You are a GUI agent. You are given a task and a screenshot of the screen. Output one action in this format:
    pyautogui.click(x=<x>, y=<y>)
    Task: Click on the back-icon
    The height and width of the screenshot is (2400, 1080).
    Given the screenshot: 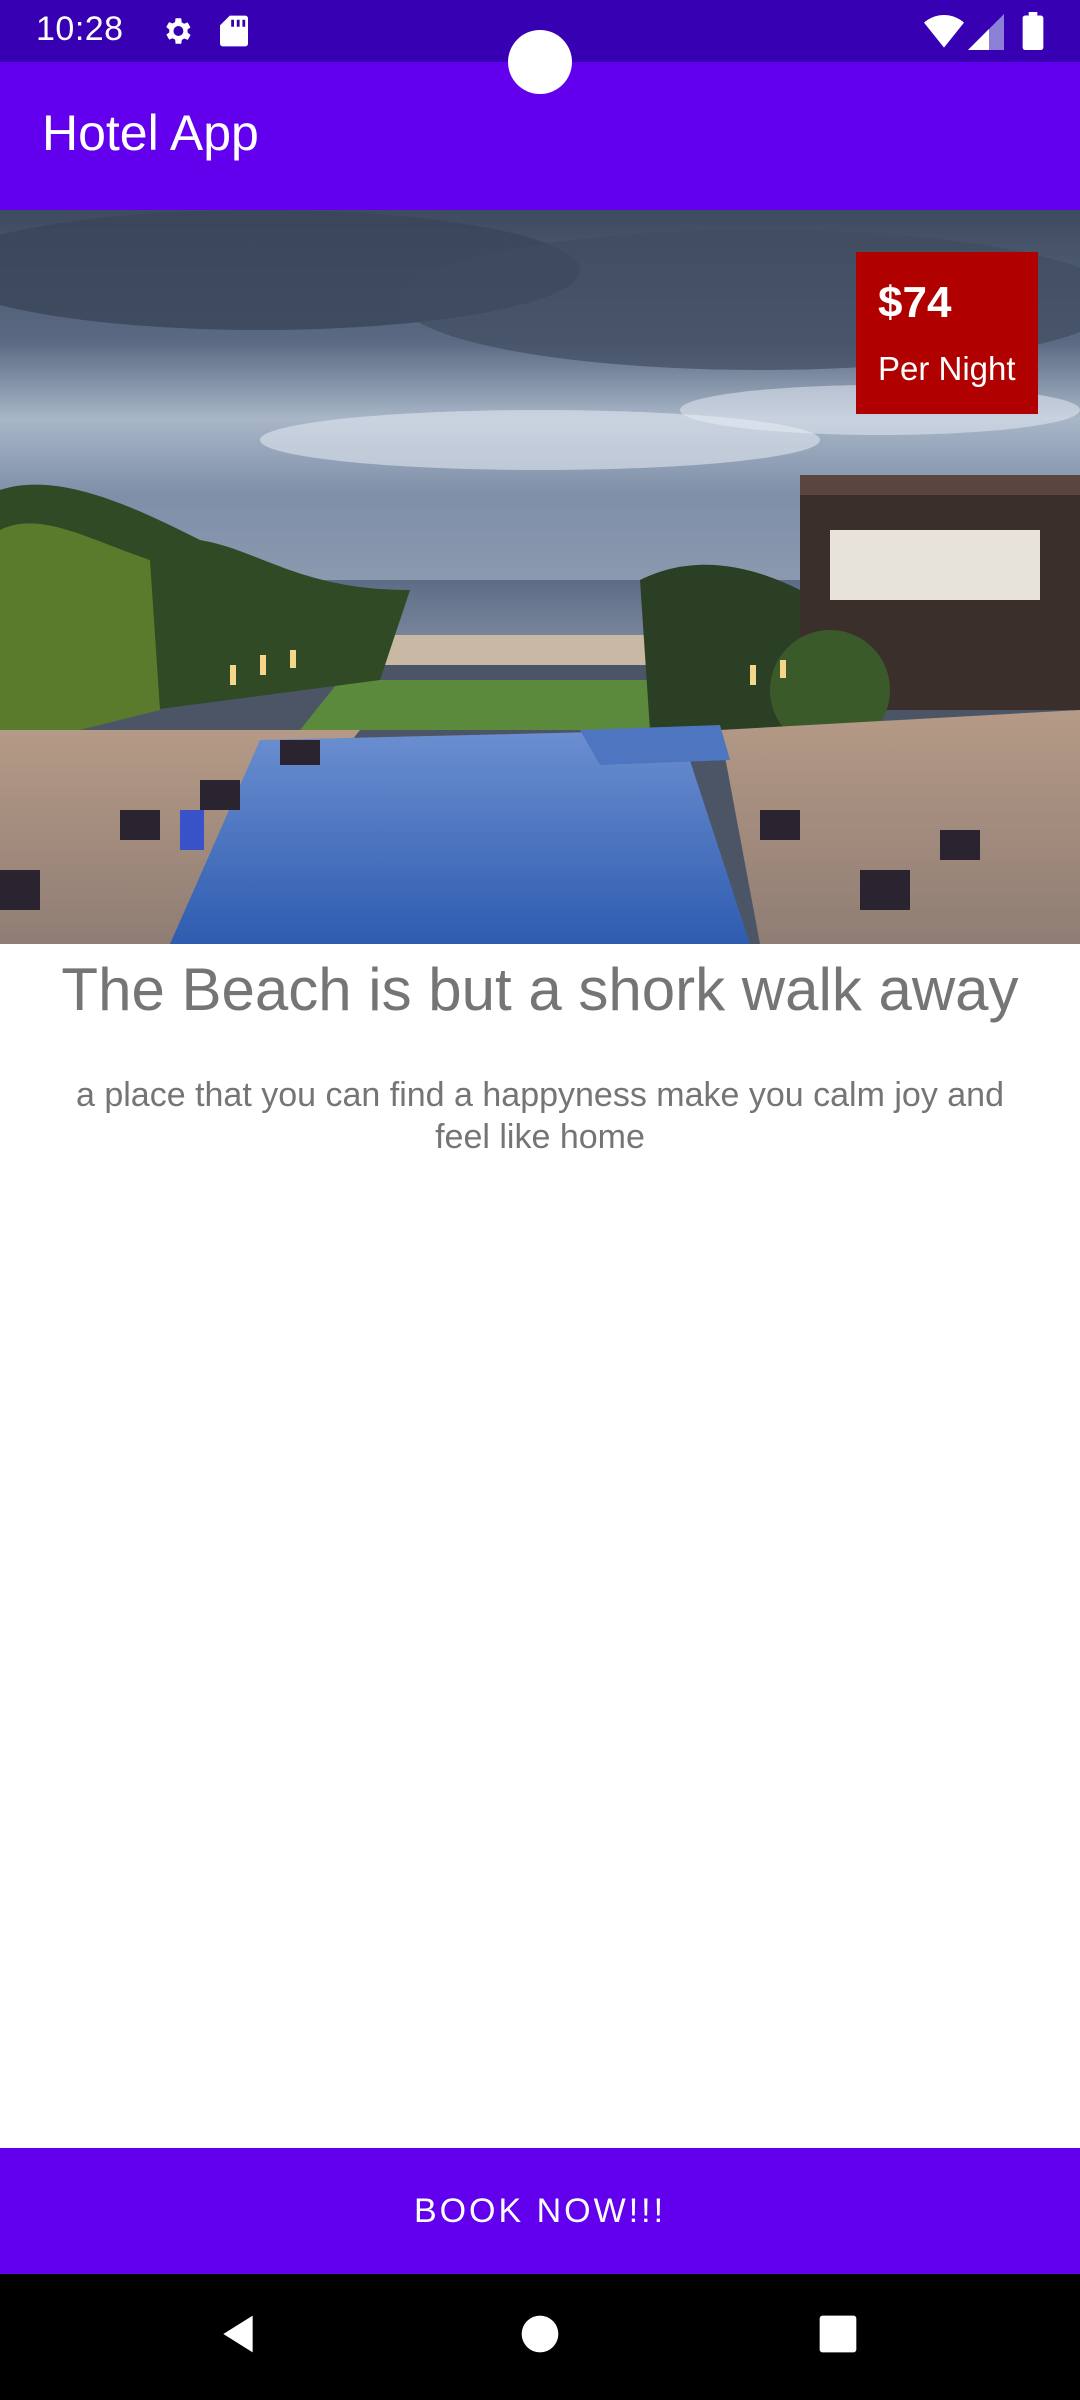 What is the action you would take?
    pyautogui.click(x=238, y=2334)
    